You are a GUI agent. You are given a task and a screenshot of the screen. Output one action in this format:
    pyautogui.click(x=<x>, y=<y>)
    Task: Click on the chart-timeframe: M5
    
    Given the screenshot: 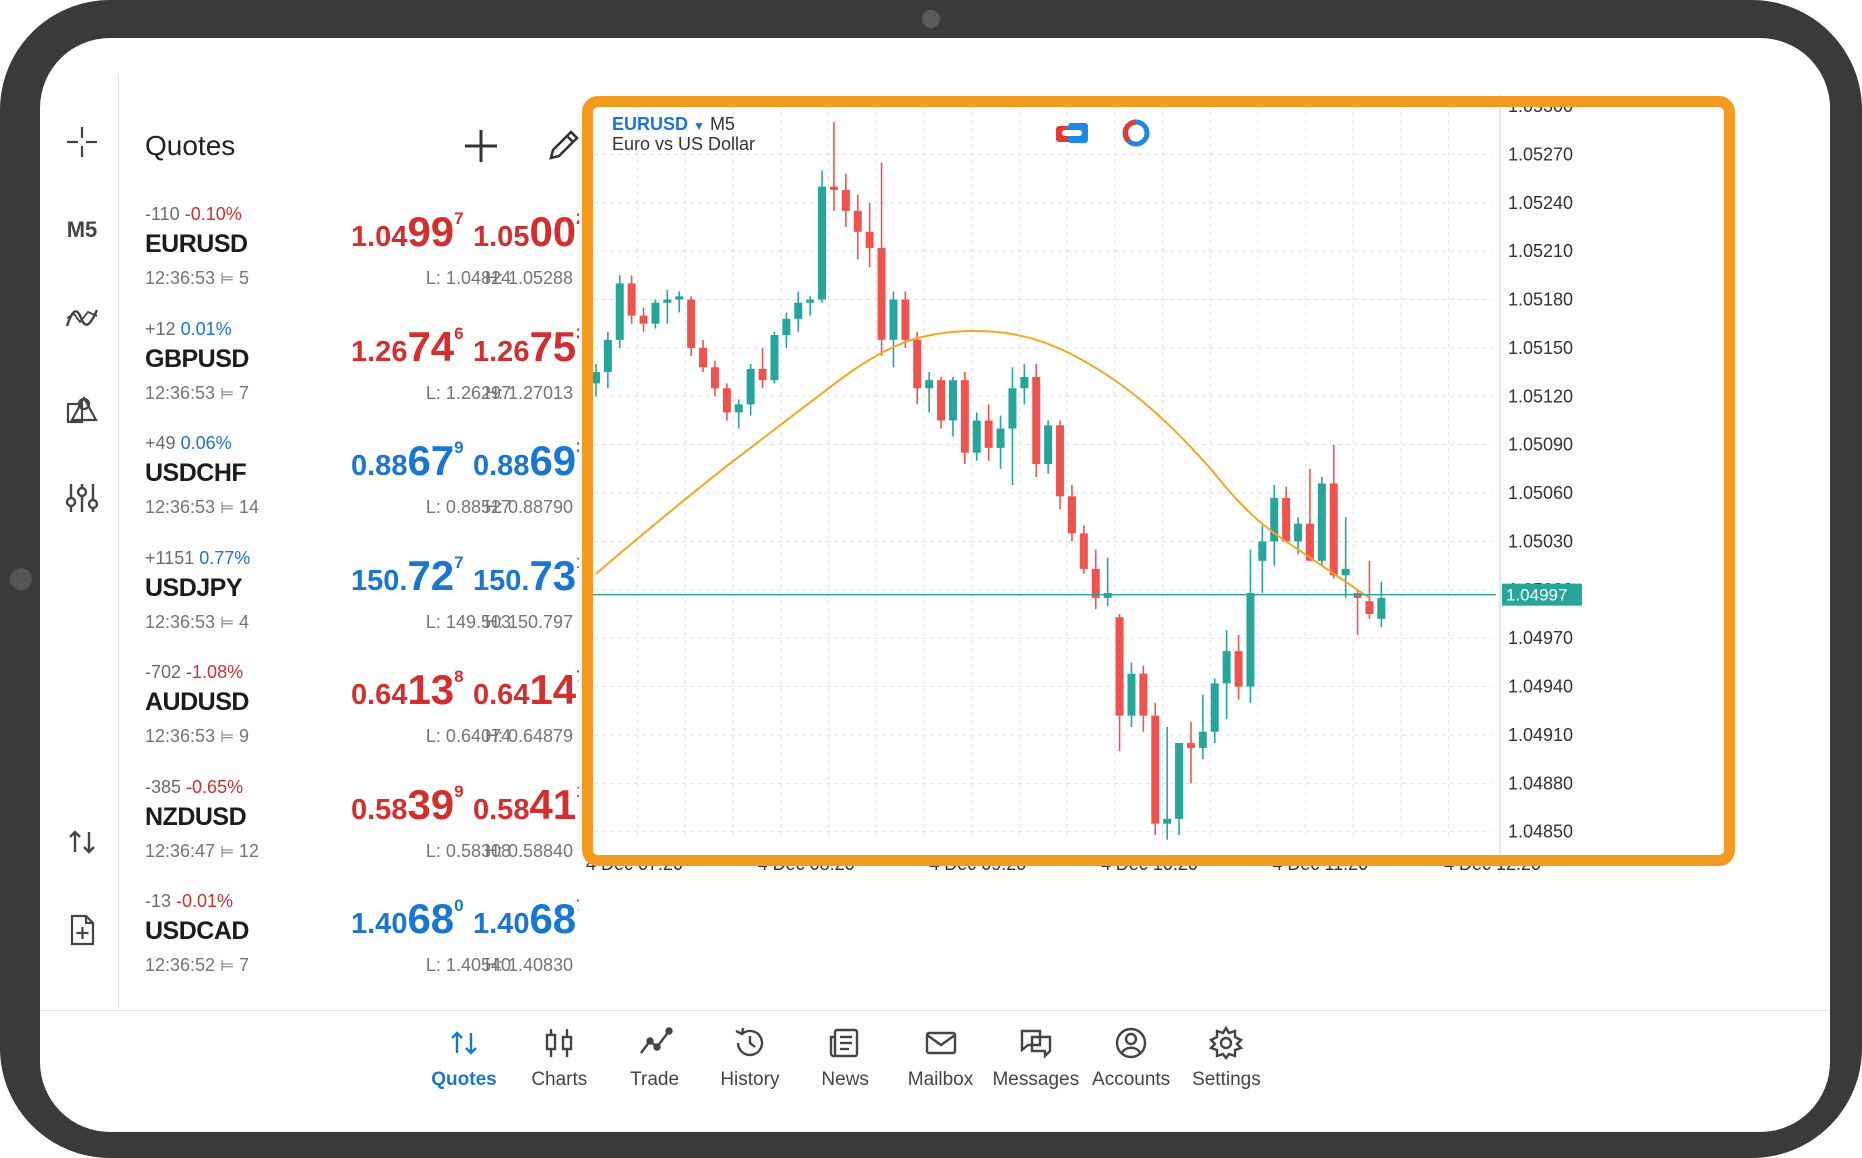 What is the action you would take?
    pyautogui.click(x=722, y=124)
    